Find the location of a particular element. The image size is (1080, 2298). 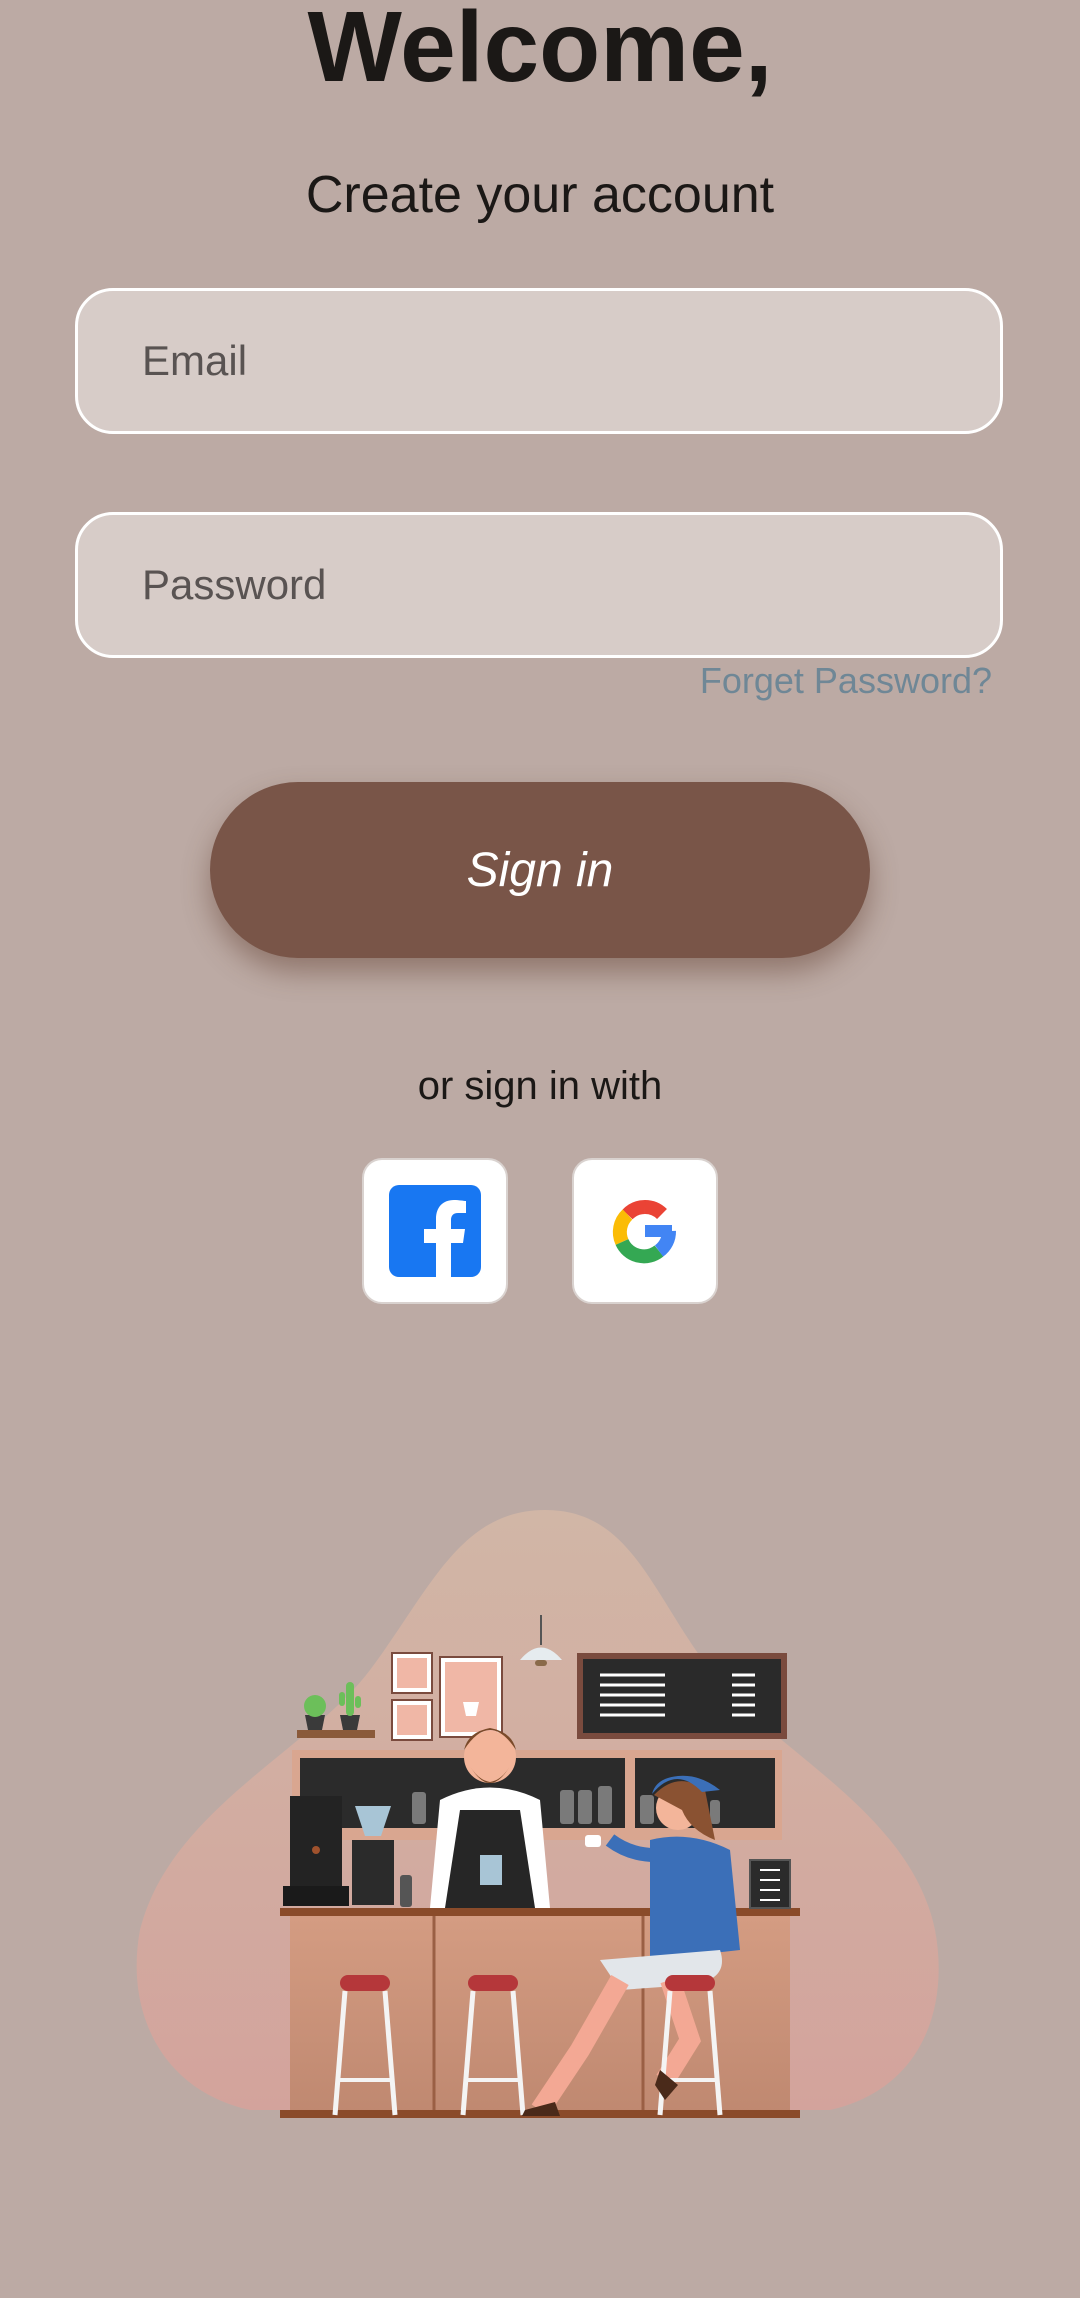

facebook-sign-in-button is located at coordinates (435, 1231).